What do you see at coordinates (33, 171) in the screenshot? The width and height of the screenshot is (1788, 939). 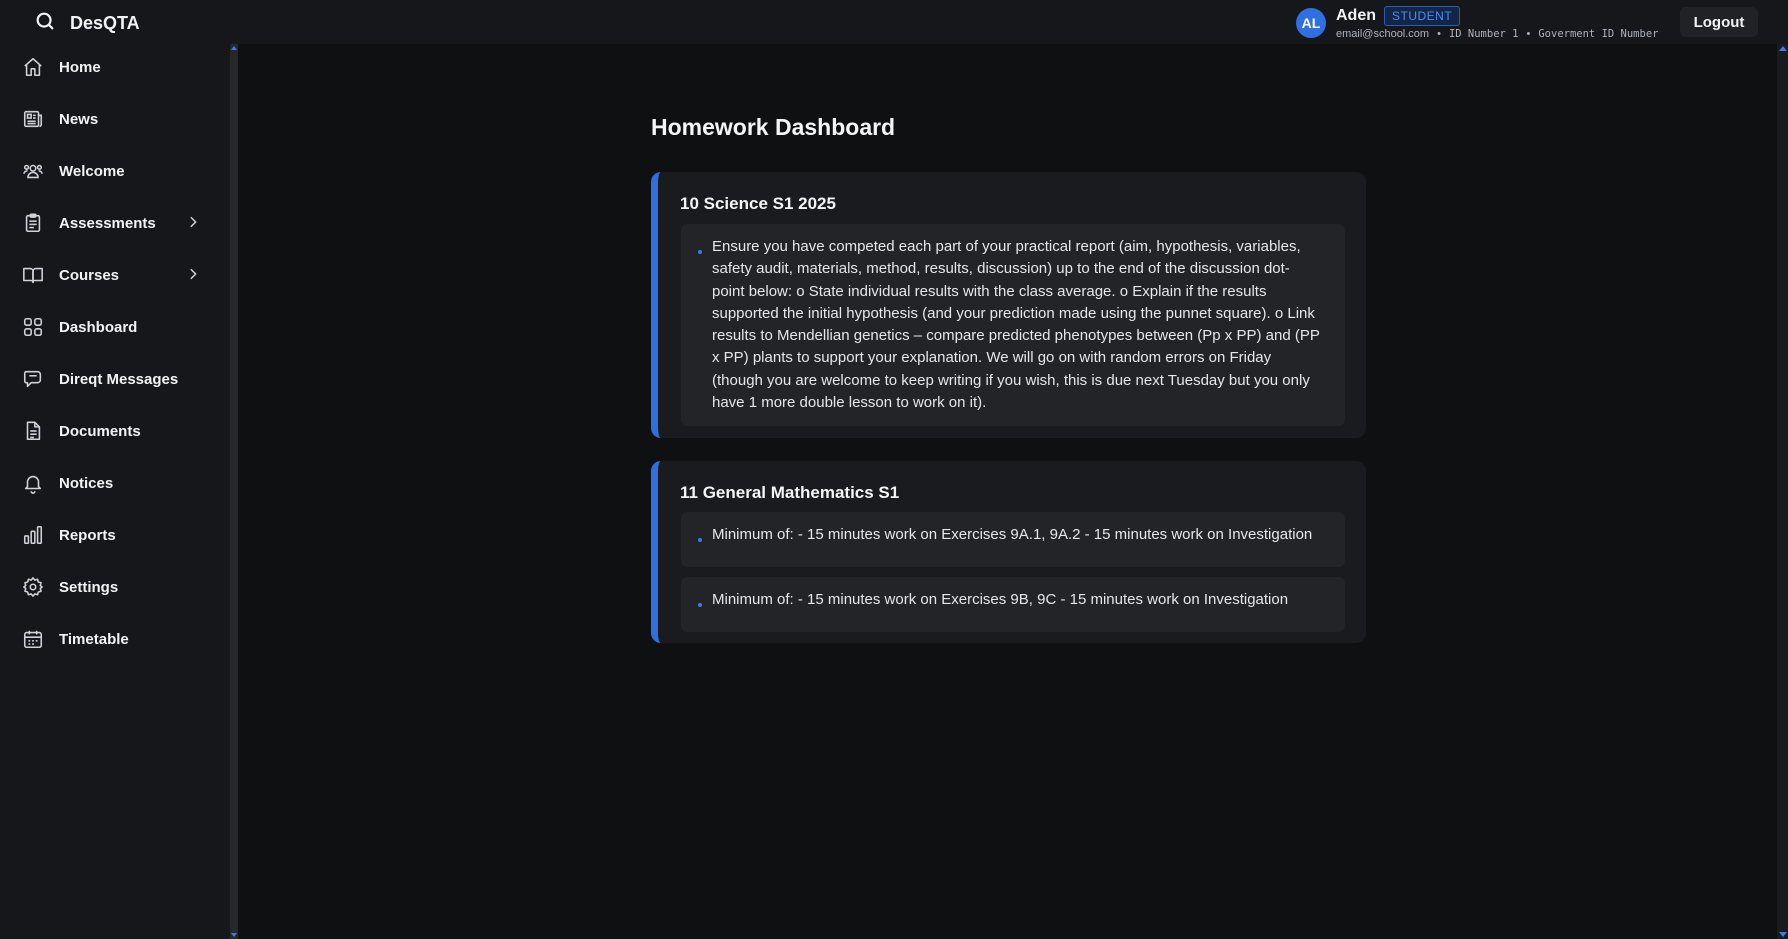 I see `users-icon` at bounding box center [33, 171].